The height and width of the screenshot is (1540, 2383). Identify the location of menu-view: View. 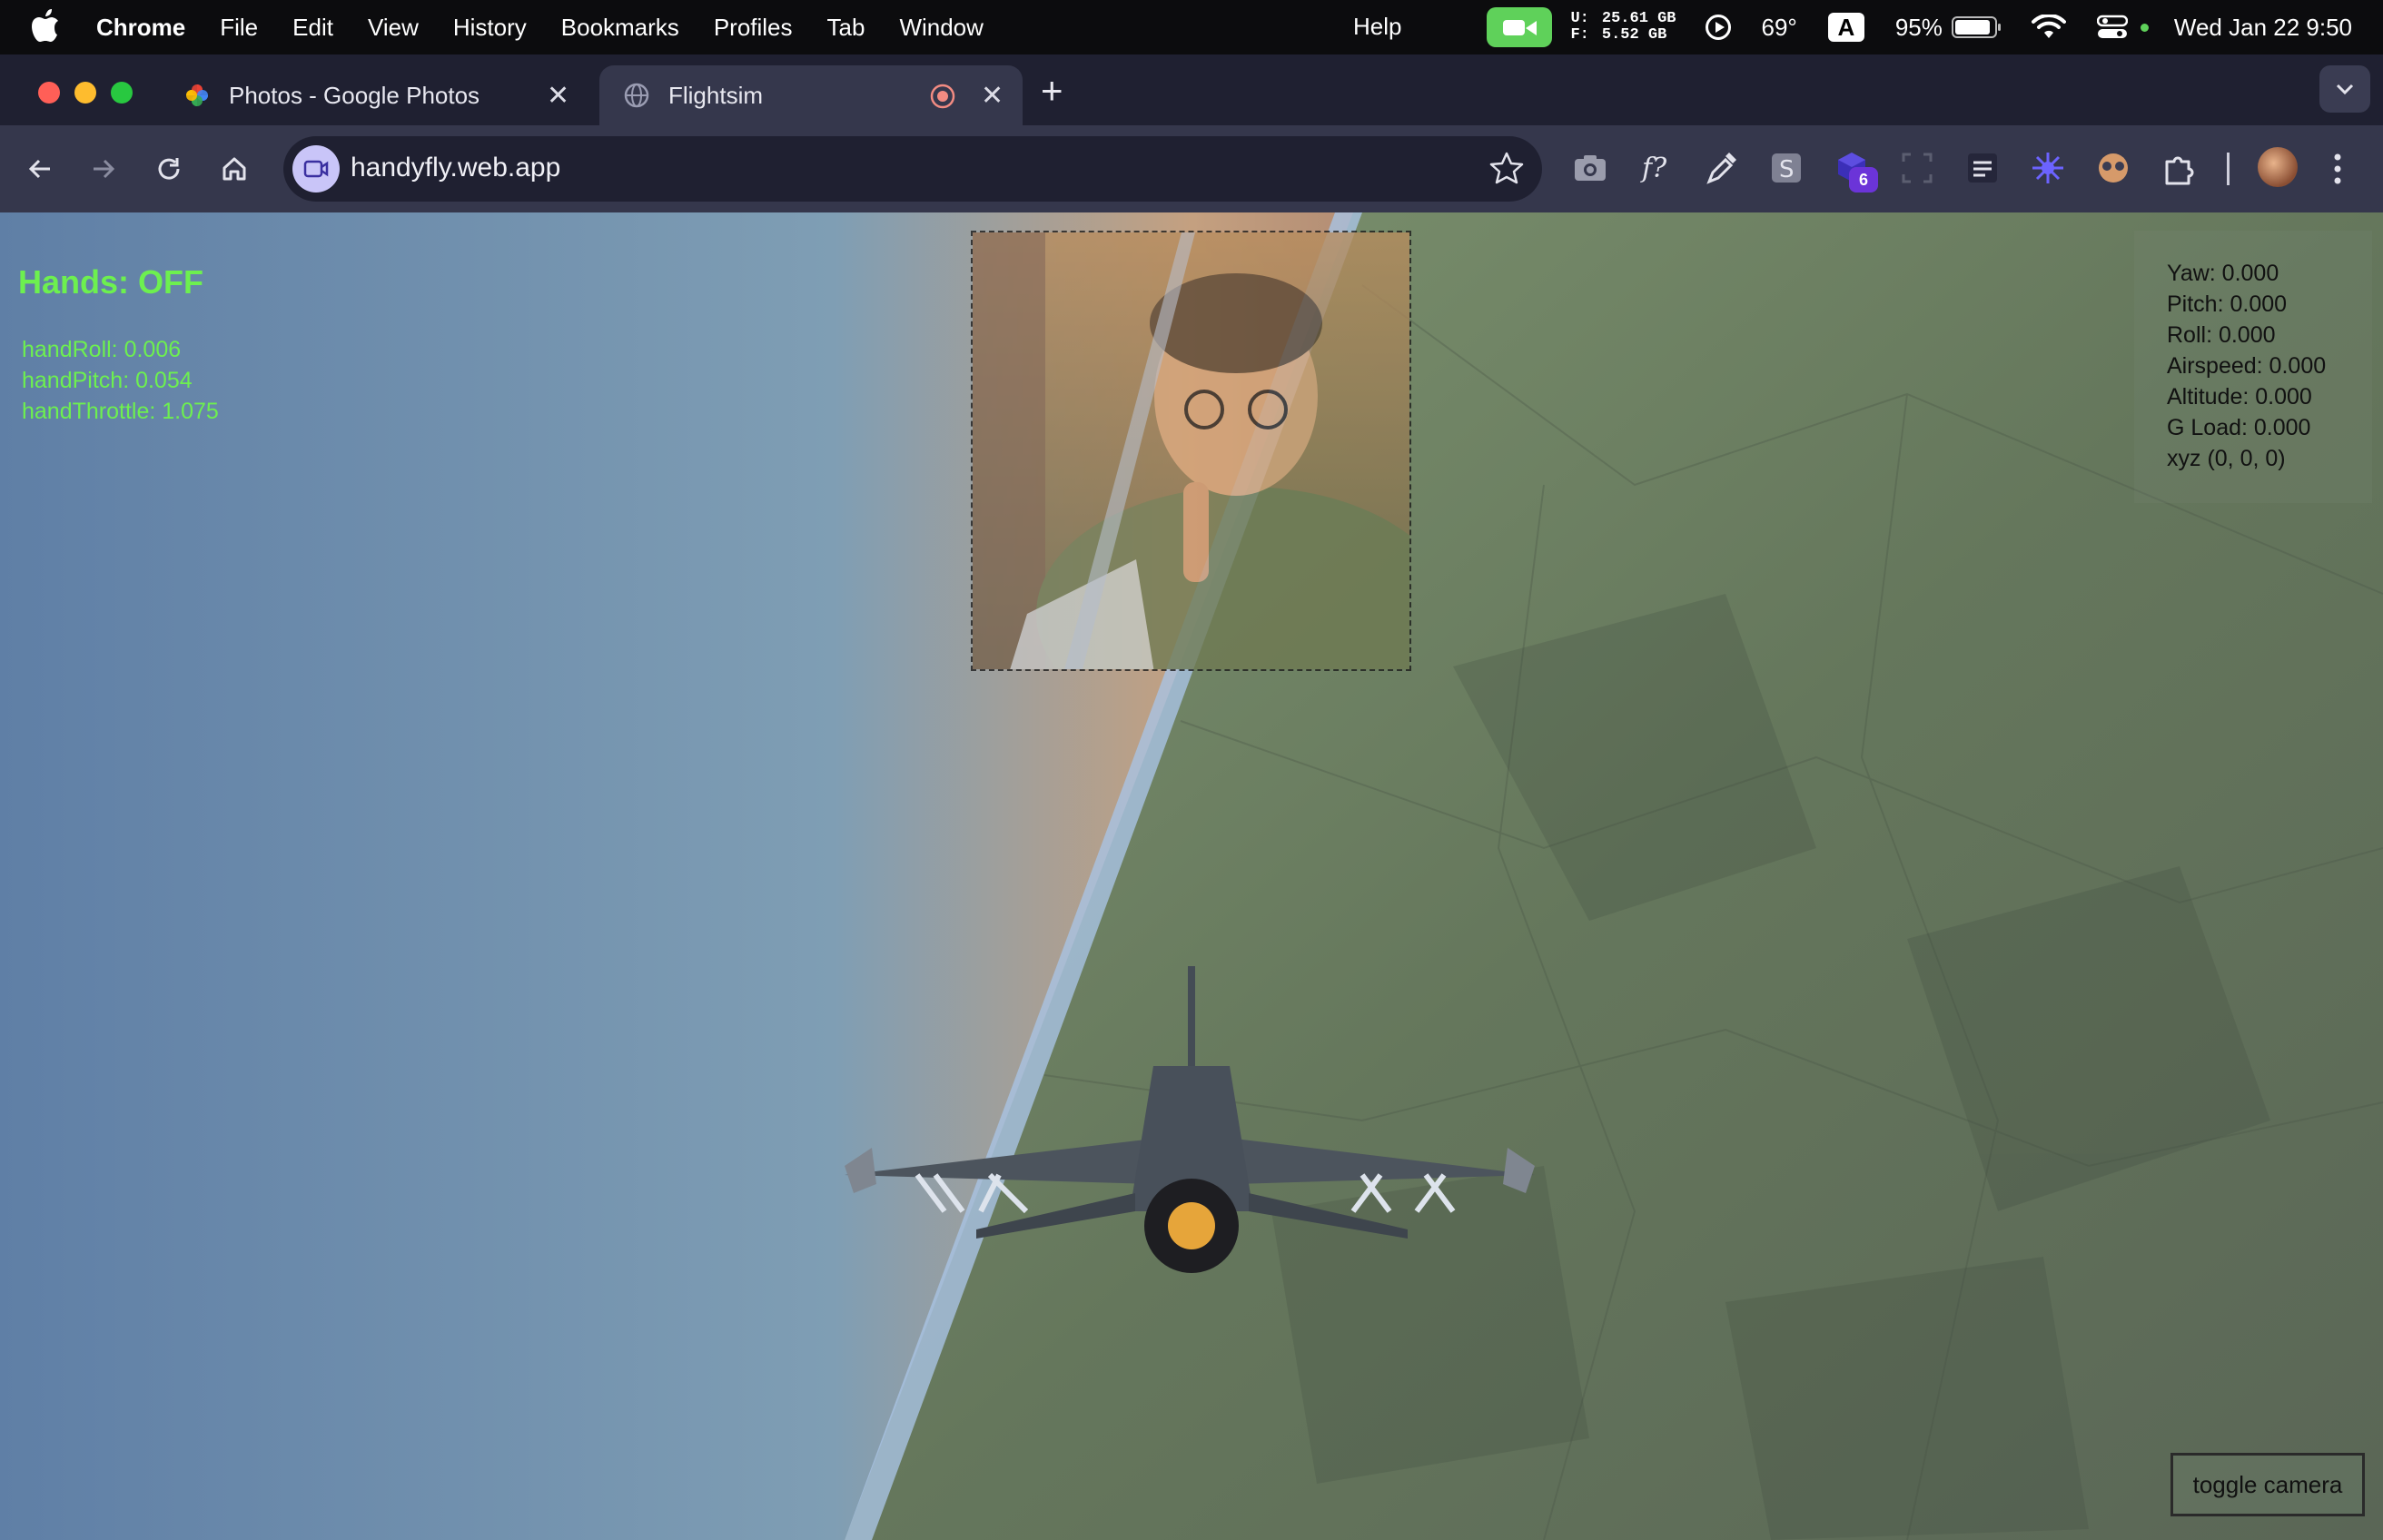
(393, 28).